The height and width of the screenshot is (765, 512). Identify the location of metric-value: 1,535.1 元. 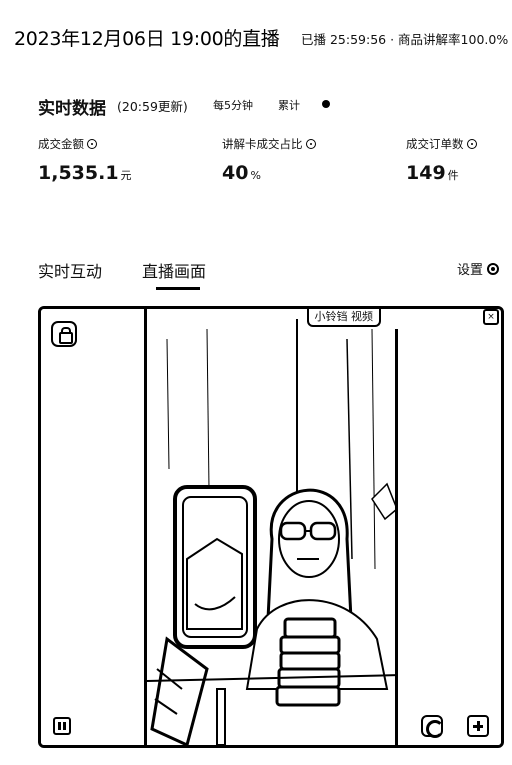
(85, 173).